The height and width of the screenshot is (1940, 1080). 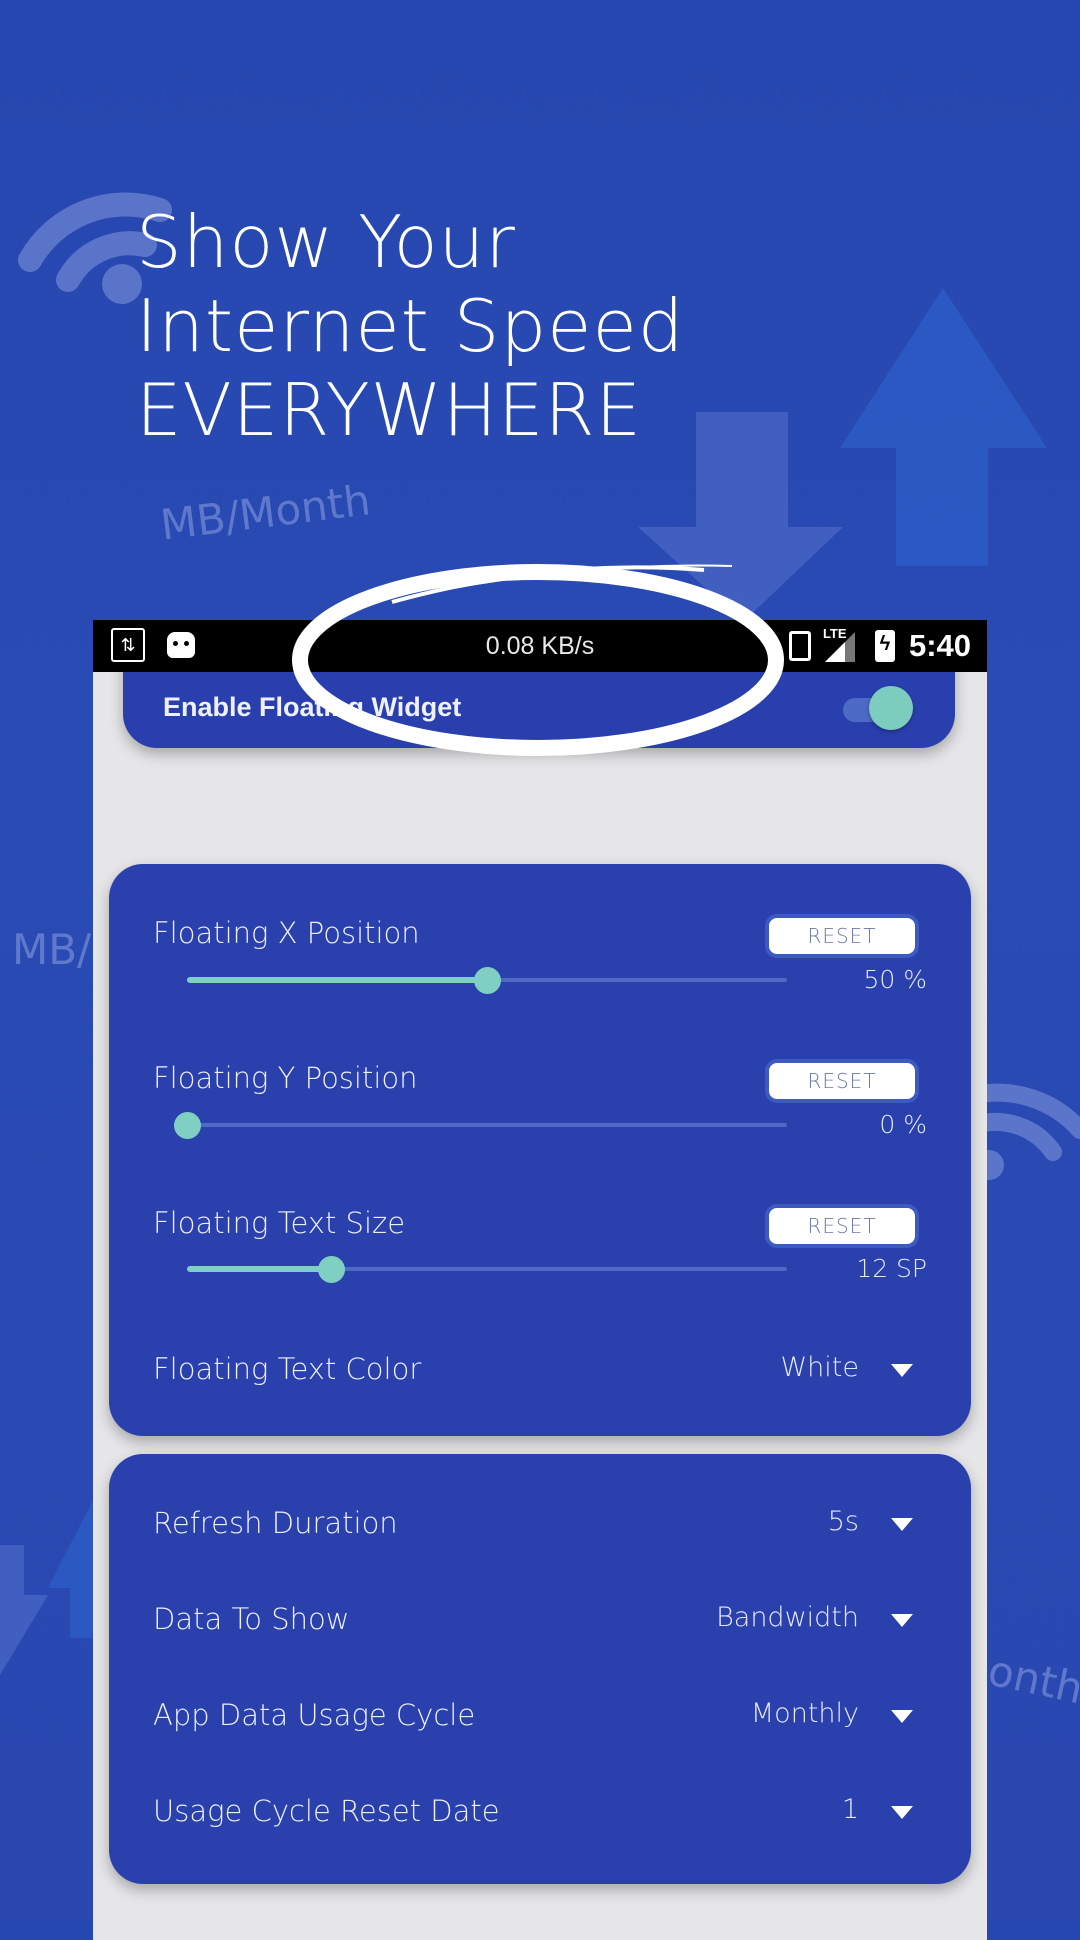 What do you see at coordinates (265, 512) in the screenshot?
I see `mb-month-text: MB/Month` at bounding box center [265, 512].